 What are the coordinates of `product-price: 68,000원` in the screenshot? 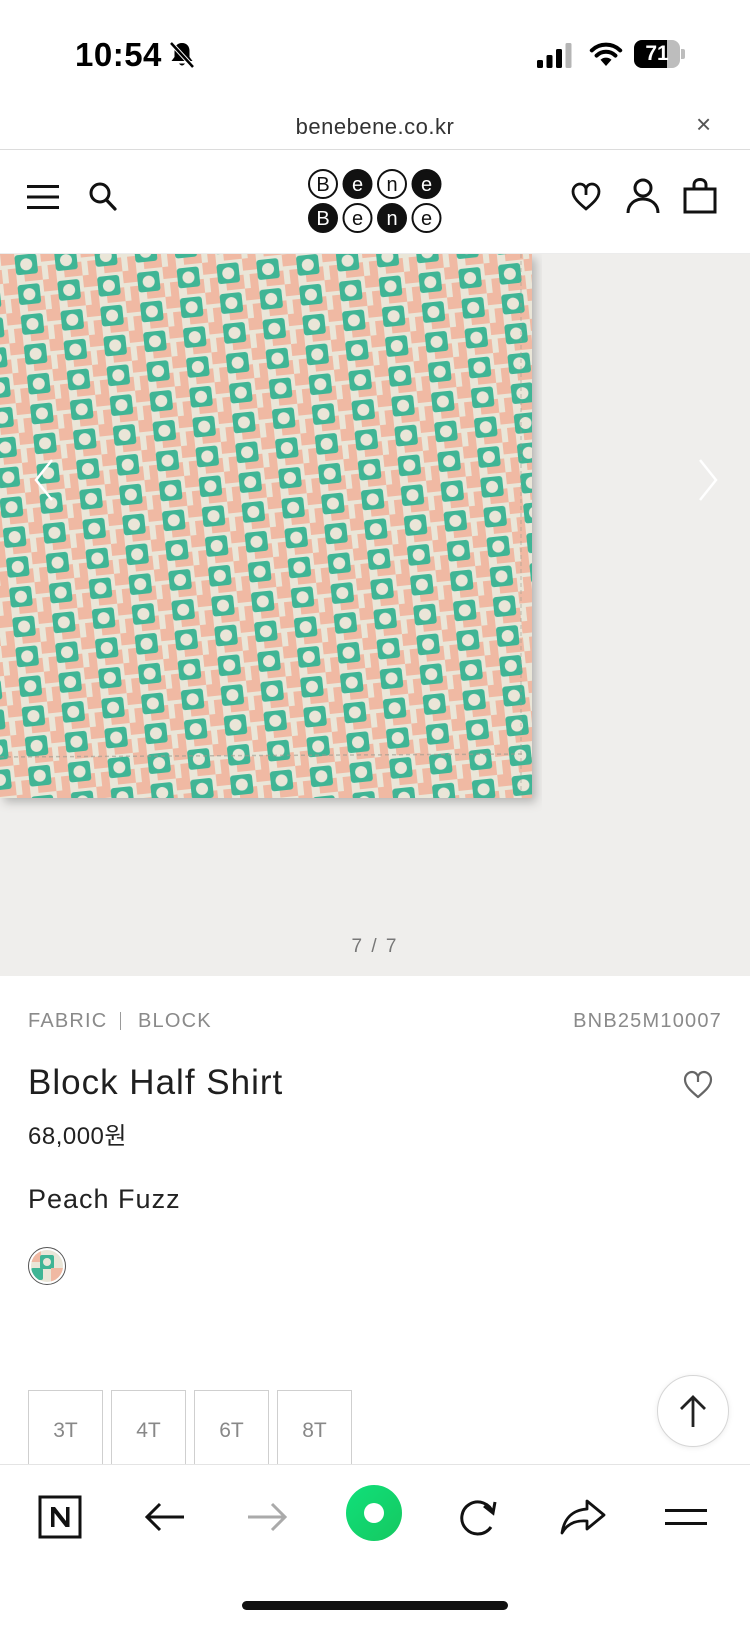 It's located at (77, 1136).